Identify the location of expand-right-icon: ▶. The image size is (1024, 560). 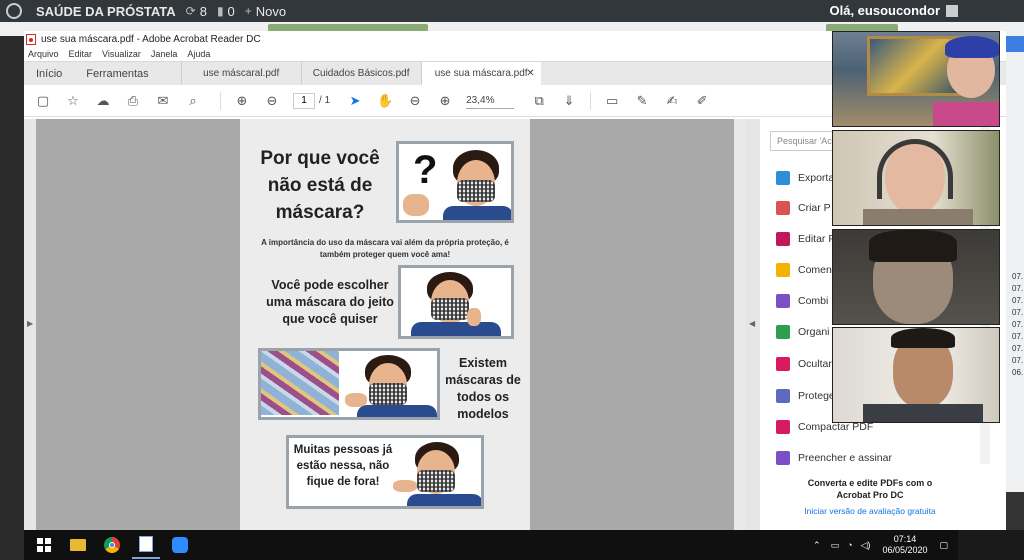
(30, 323).